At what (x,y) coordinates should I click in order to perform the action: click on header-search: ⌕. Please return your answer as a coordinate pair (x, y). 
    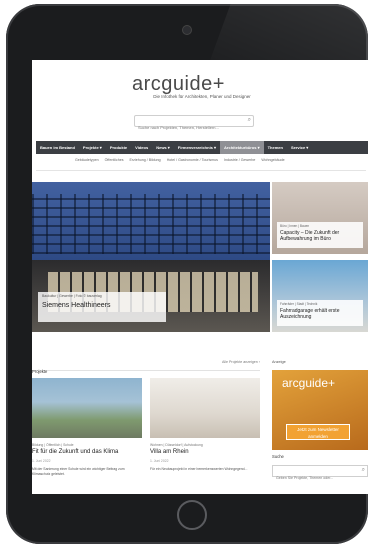
    Looking at the image, I should click on (194, 124).